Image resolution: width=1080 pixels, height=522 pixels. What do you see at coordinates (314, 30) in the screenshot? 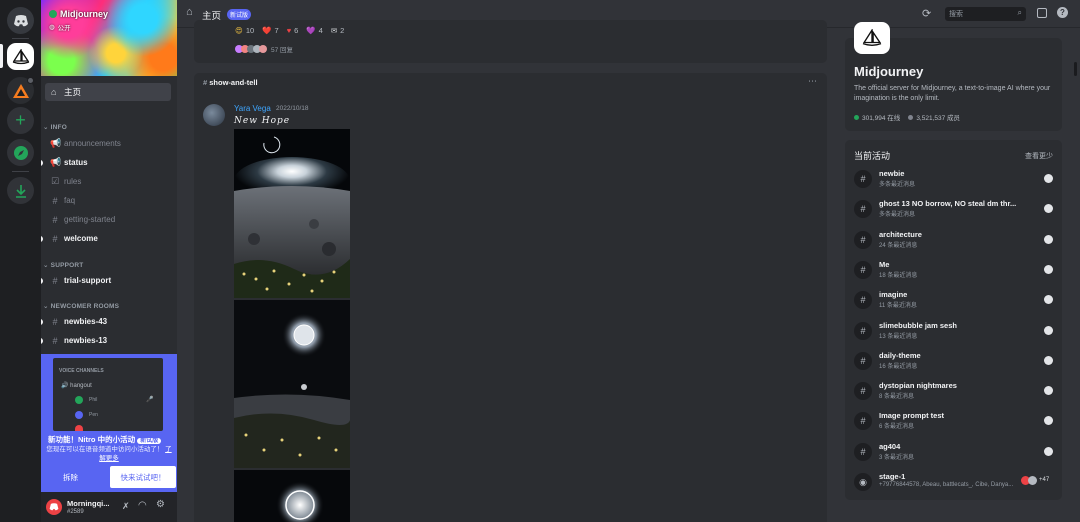
I see `reaction-chip: 💜 4` at bounding box center [314, 30].